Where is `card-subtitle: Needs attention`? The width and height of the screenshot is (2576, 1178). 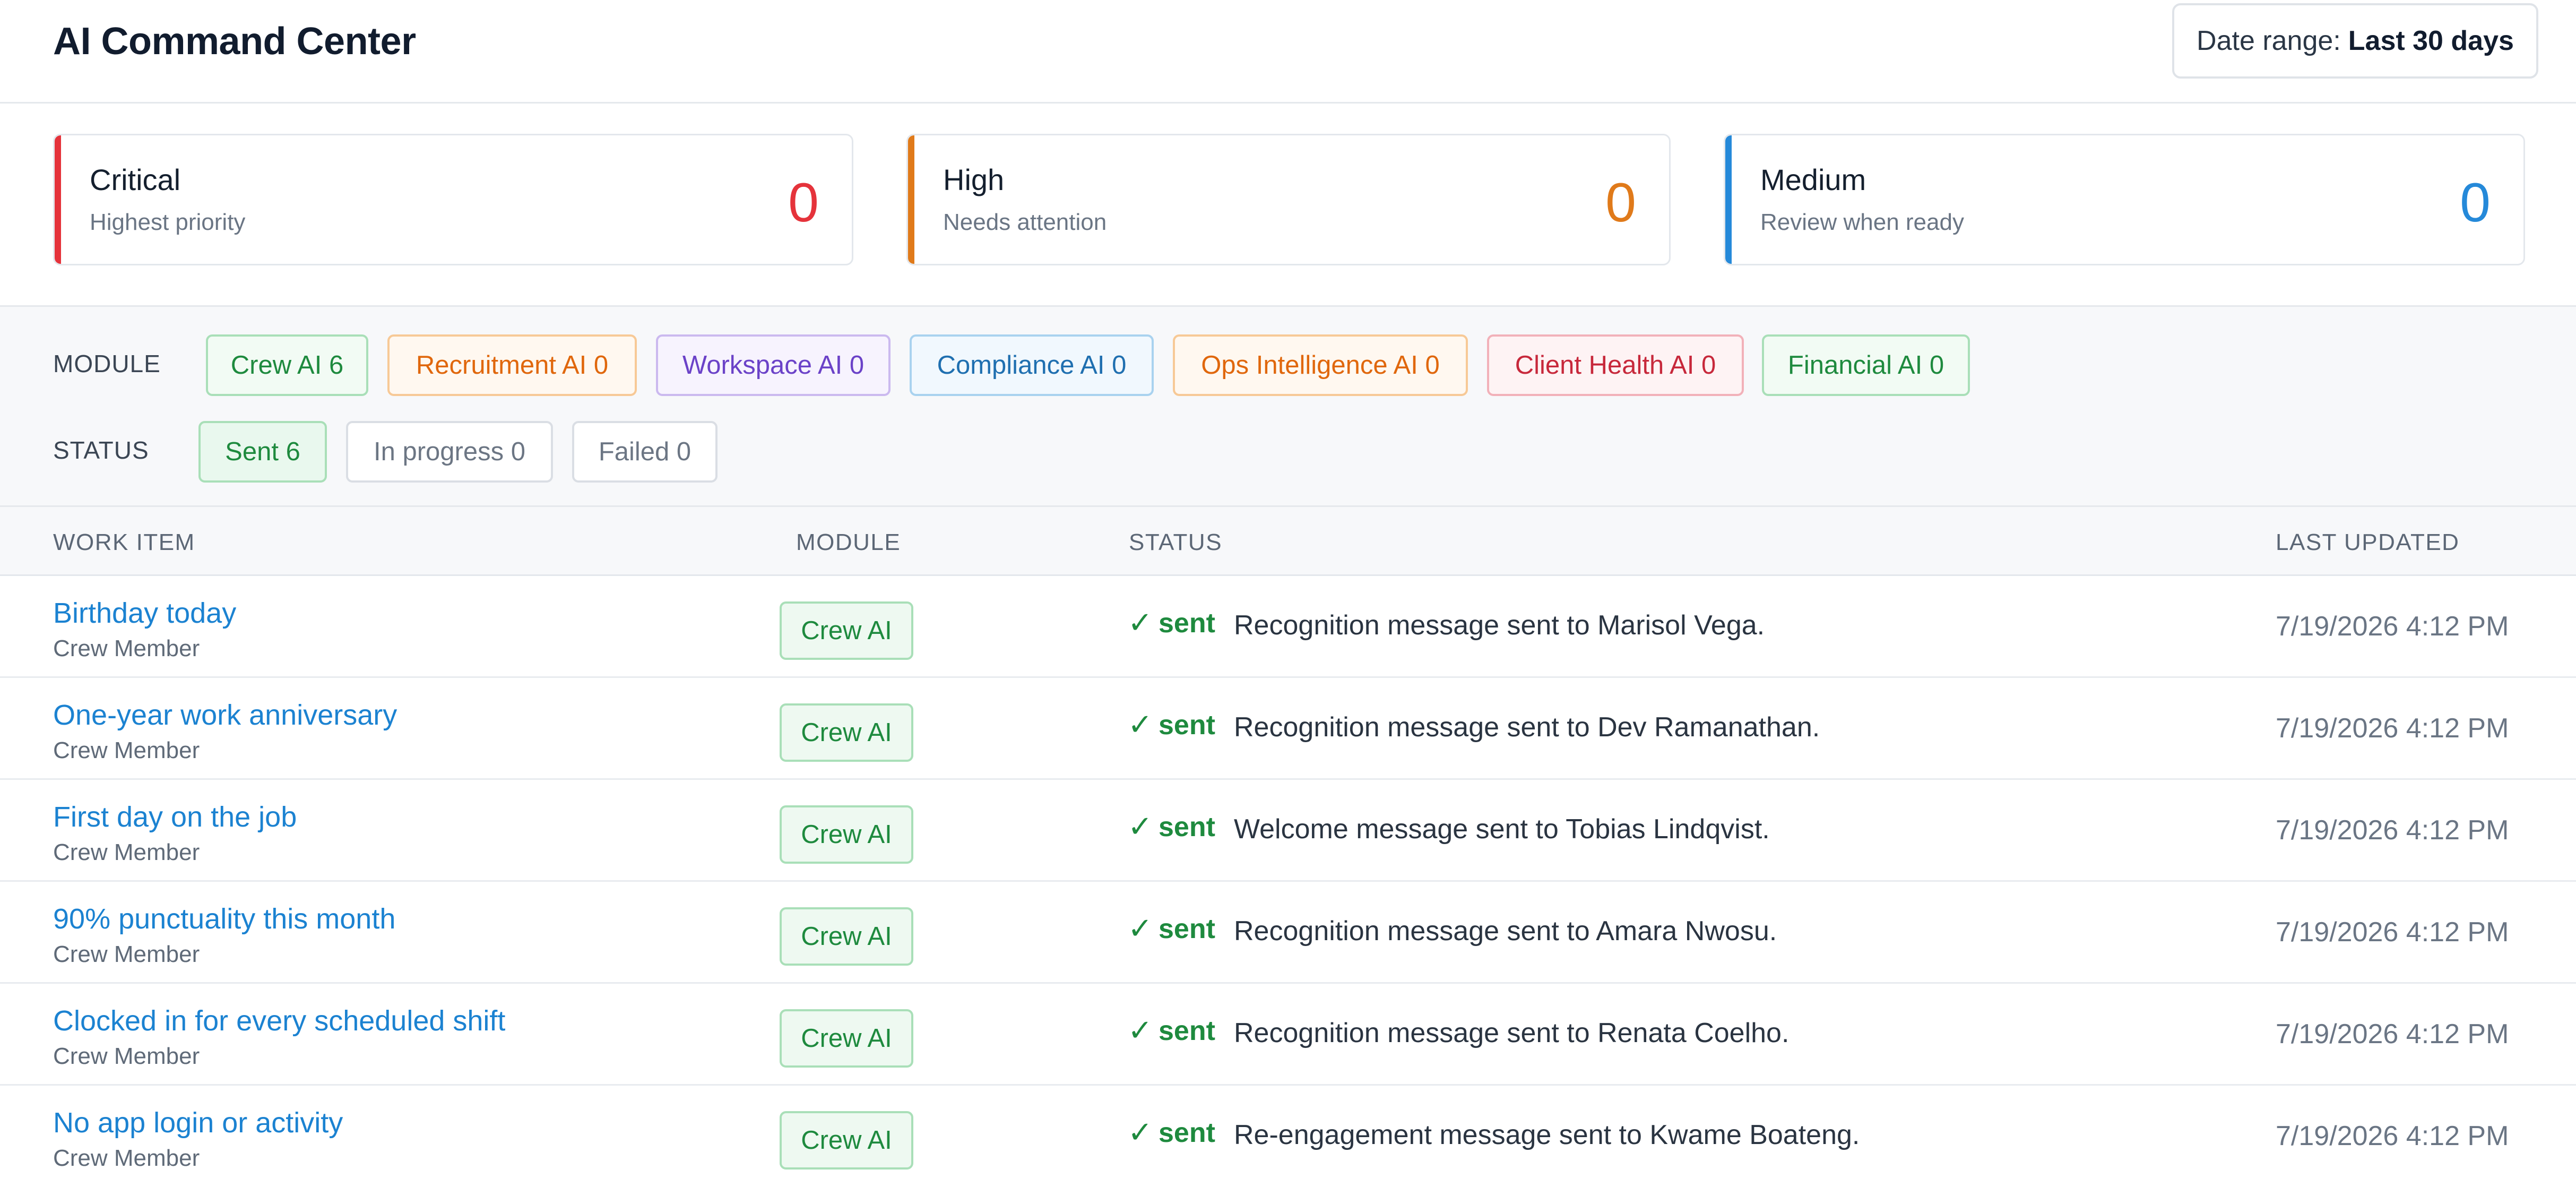 card-subtitle: Needs attention is located at coordinates (1025, 222).